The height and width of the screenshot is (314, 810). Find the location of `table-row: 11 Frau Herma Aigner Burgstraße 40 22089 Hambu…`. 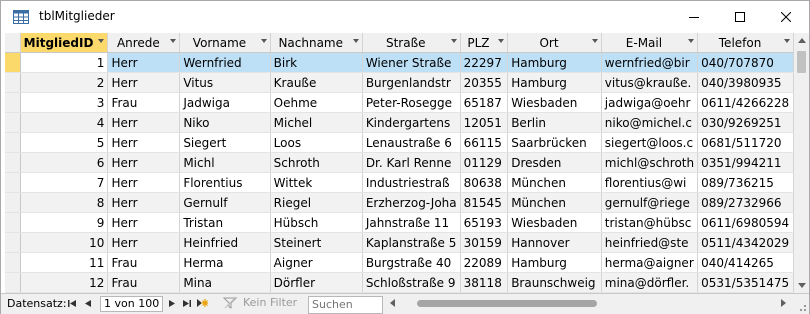

table-row: 11 Frau Herma Aigner Burgstraße 40 22089 Hambu… is located at coordinates (399, 262).